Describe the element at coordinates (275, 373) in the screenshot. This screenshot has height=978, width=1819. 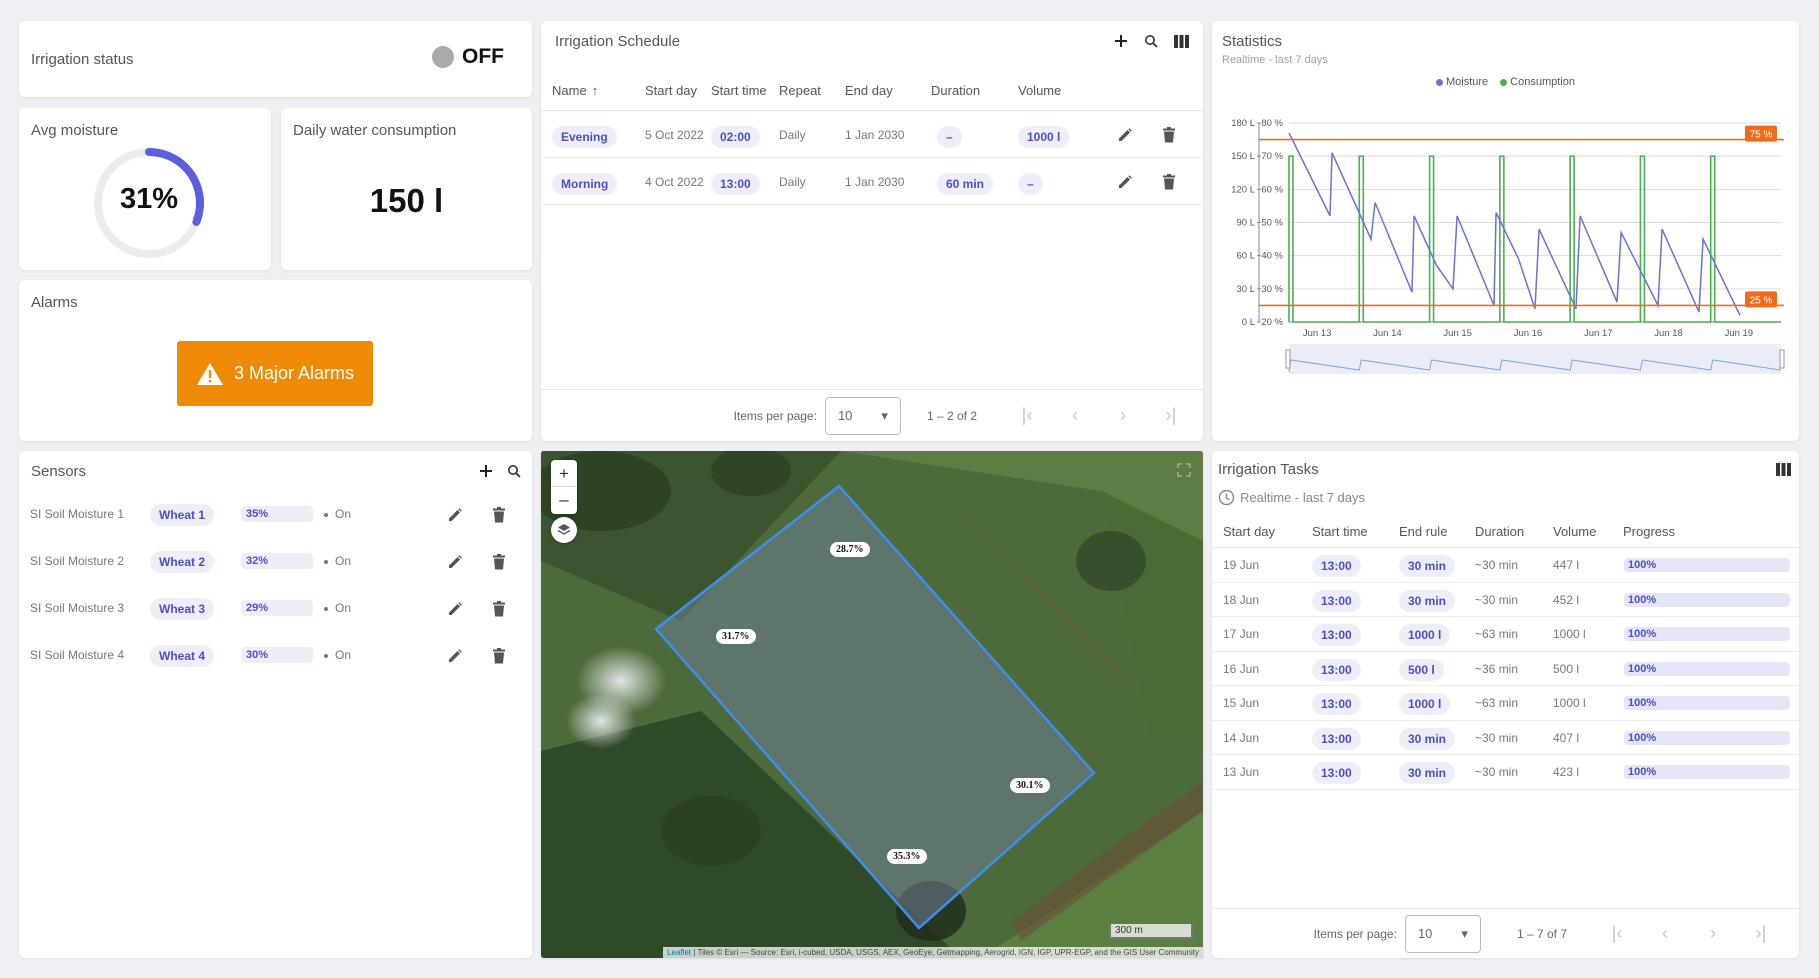
I see `major-alarms-button: 3 Major Alarms` at that location.